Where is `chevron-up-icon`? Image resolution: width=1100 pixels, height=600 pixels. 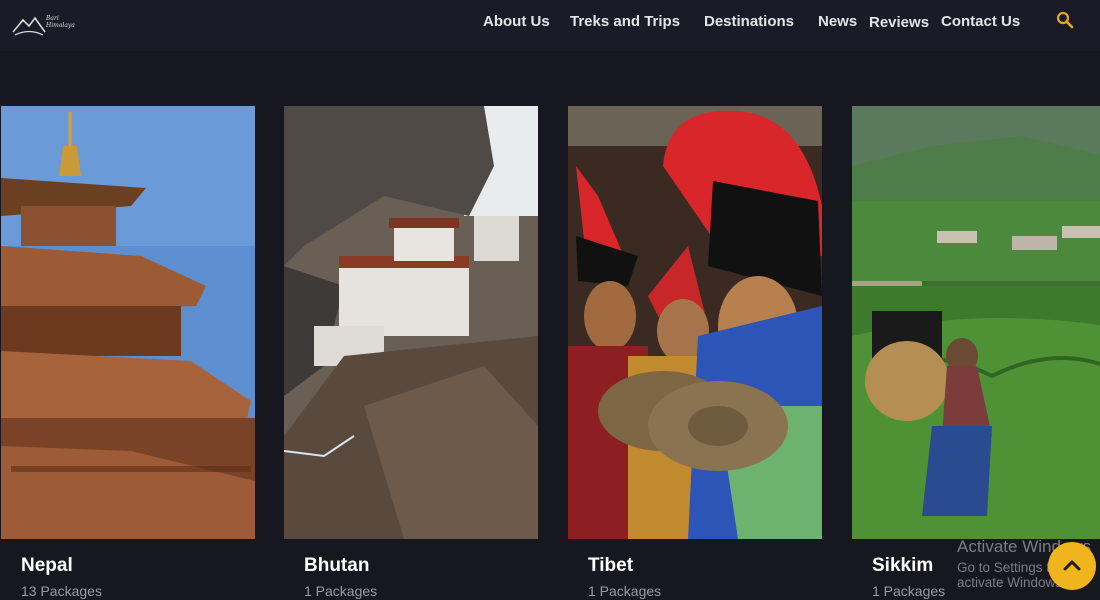 chevron-up-icon is located at coordinates (1072, 565).